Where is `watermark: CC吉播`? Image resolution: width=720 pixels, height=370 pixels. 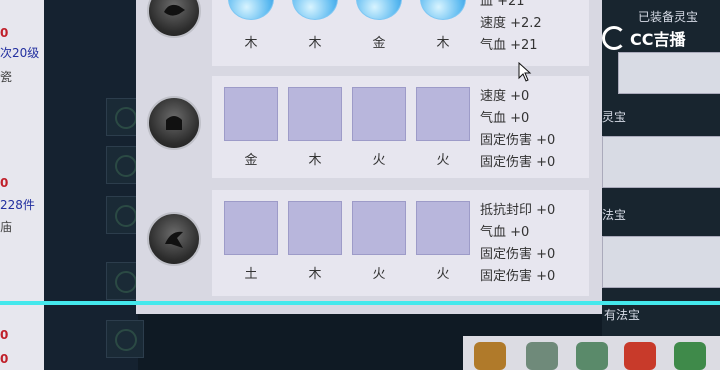
watermark: CC吉播 is located at coordinates (644, 38).